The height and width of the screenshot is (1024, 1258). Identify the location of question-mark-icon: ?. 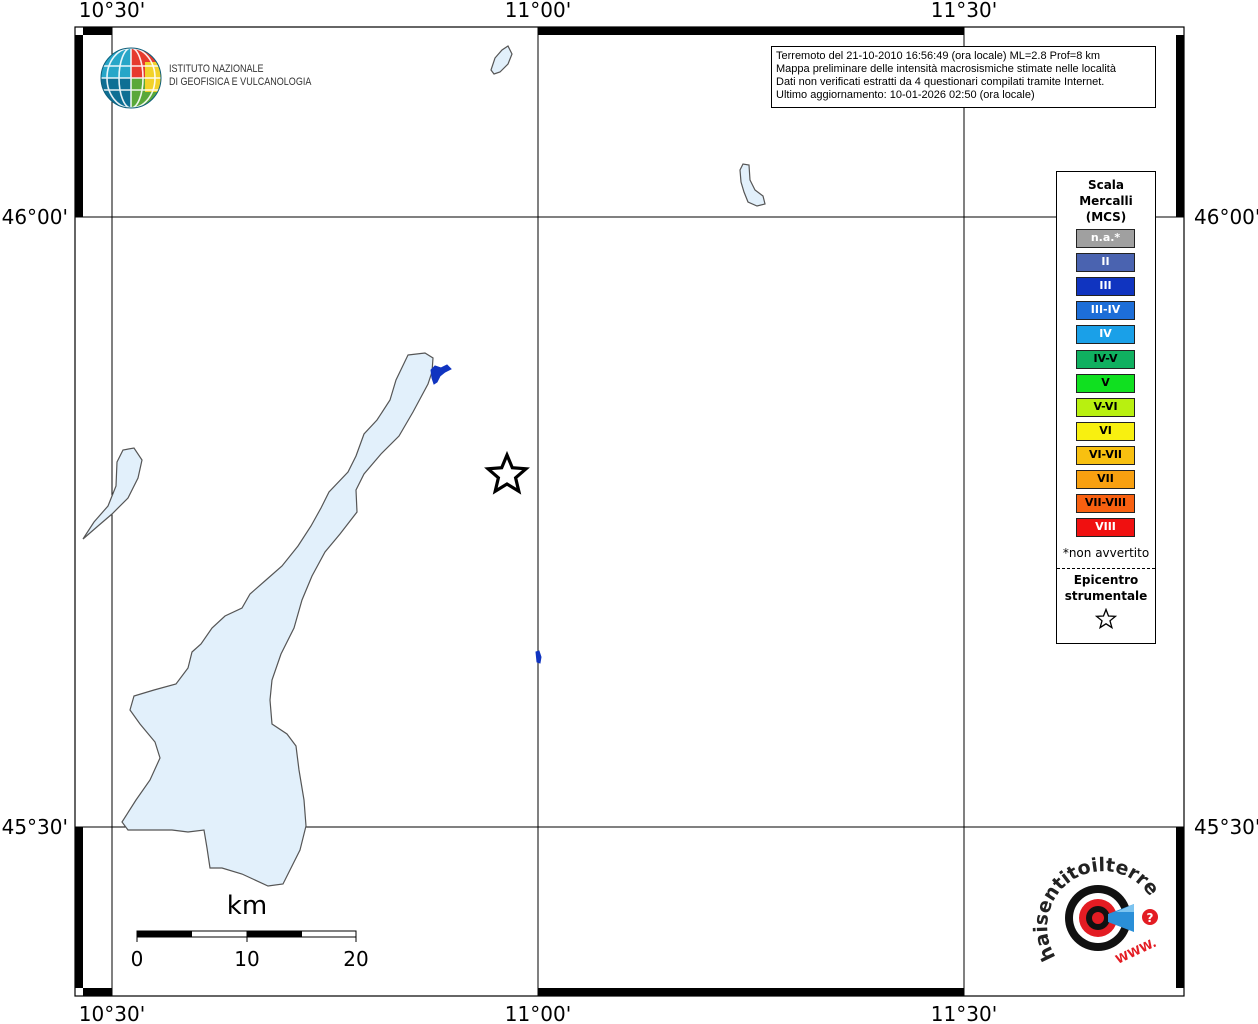
(1150, 918).